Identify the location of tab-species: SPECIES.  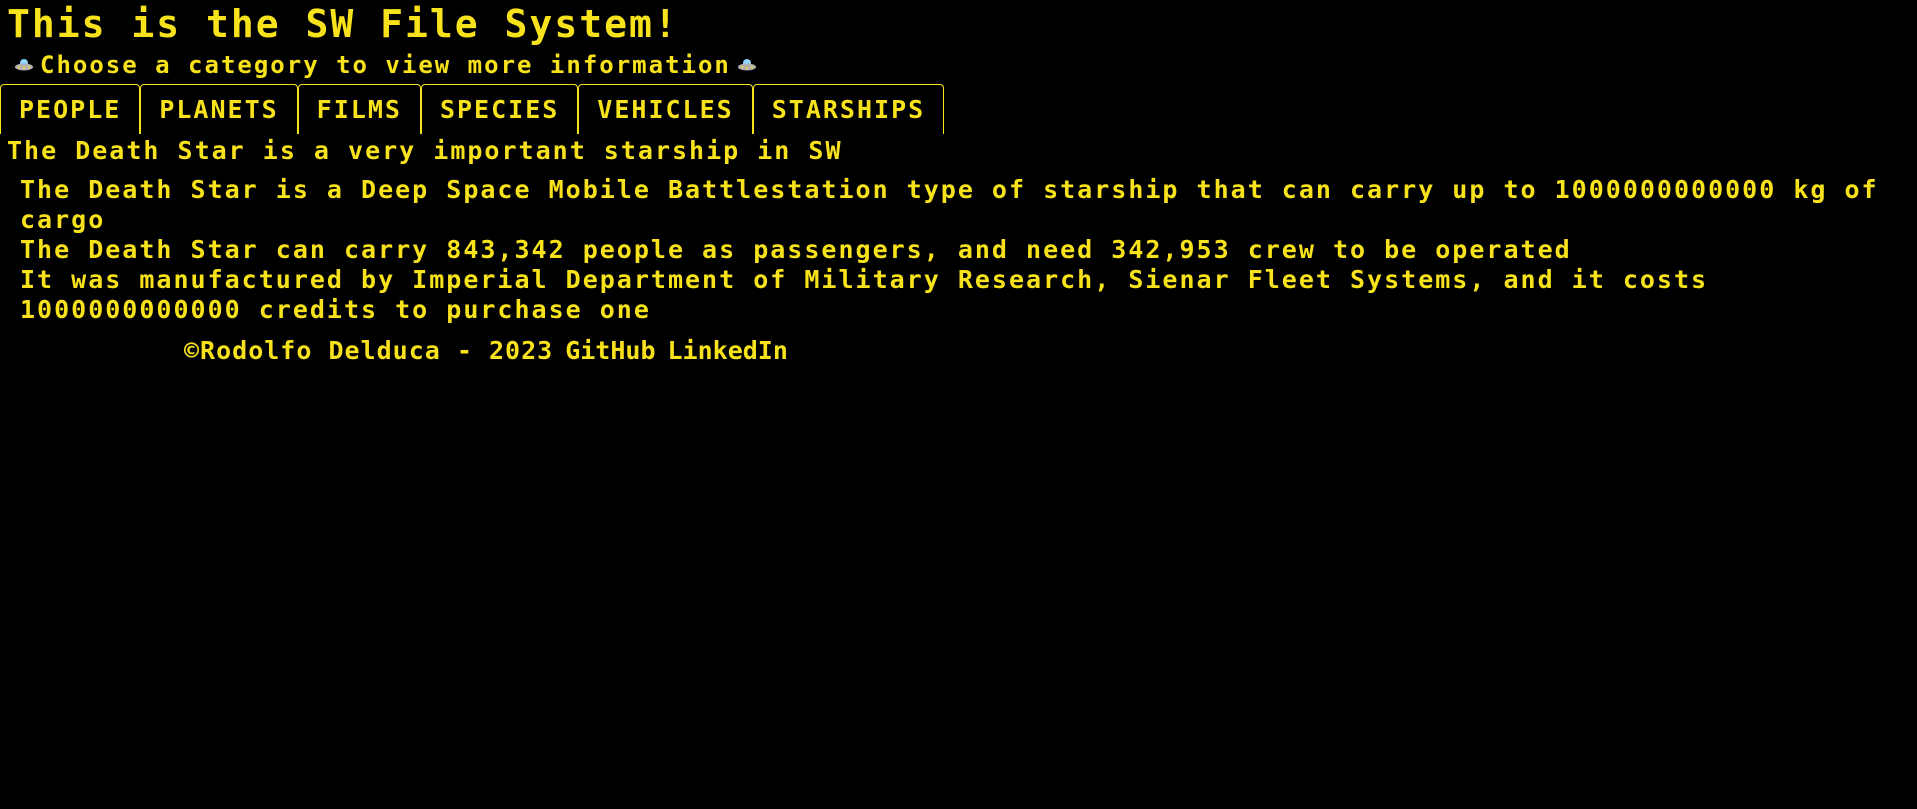
(499, 109).